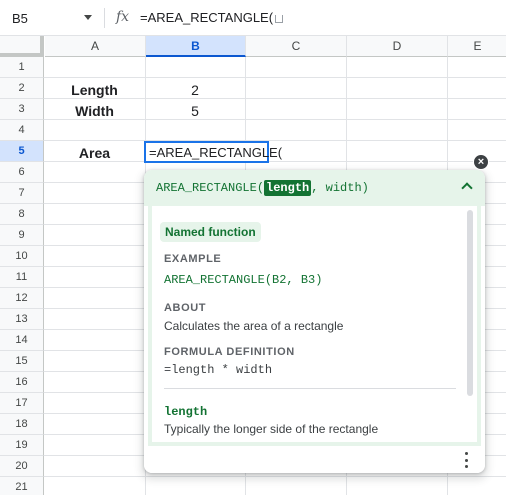 This screenshot has height=495, width=506. I want to click on column-header-b: B, so click(196, 46).